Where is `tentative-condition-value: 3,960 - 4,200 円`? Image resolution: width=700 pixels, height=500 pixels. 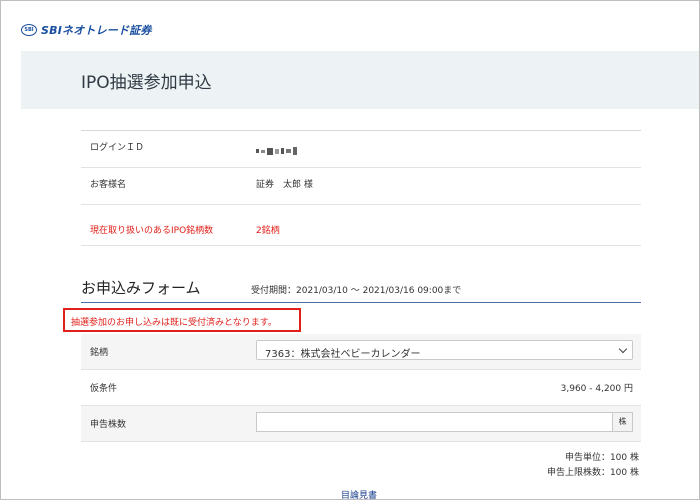
tentative-condition-value: 3,960 - 4,200 円 is located at coordinates (596, 389).